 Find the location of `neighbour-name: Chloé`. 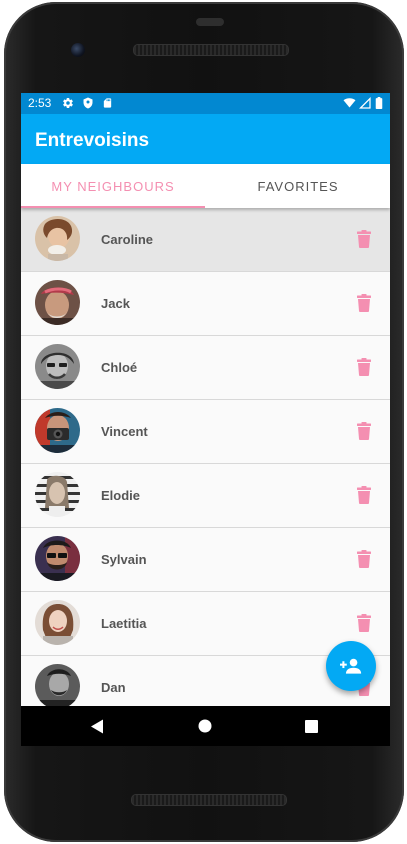

neighbour-name: Chloé is located at coordinates (119, 367).